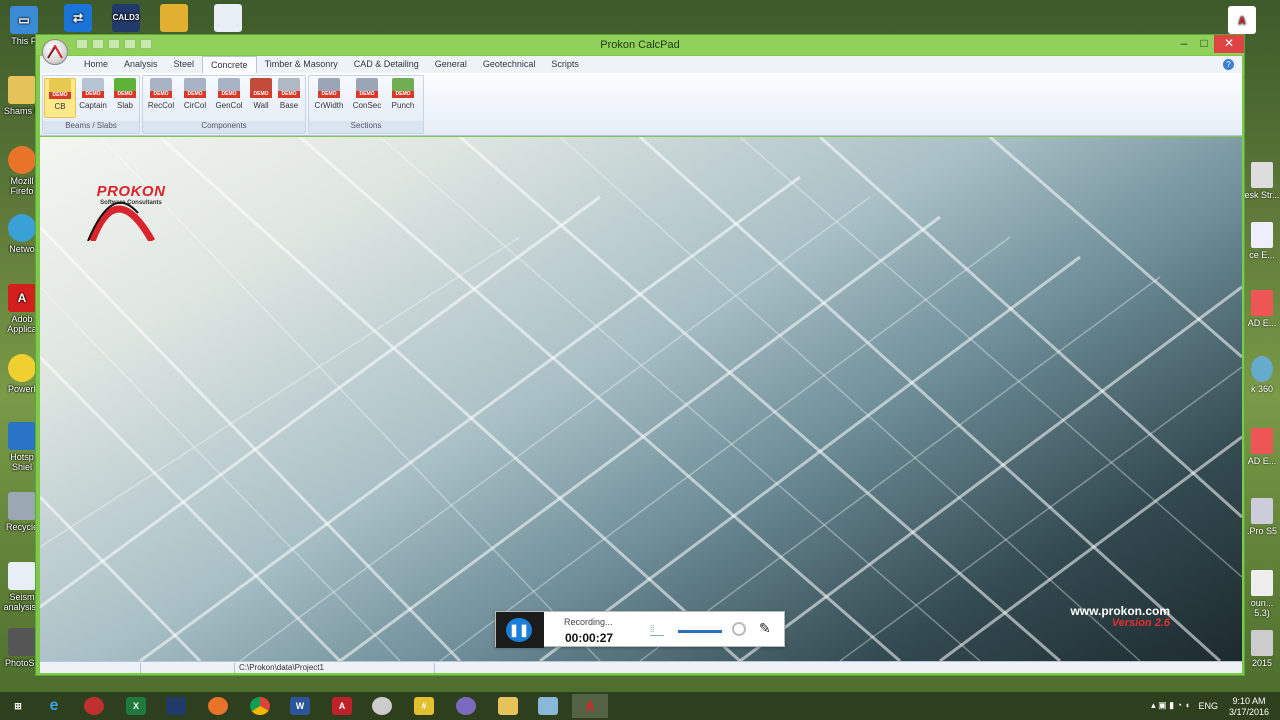  I want to click on cb-button: DEMO CB, so click(60, 98).